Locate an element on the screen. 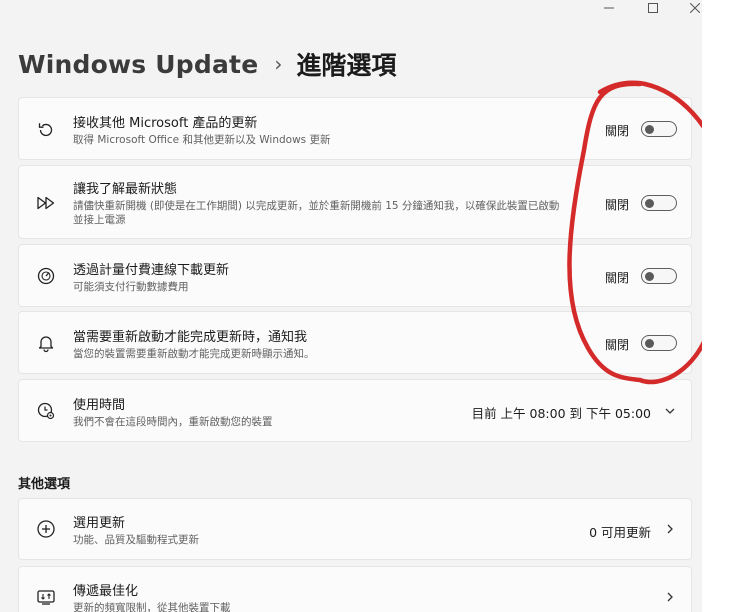 This screenshot has height=612, width=740. card-delivery-optimization: 傳遞最佳化 更新的頻寬限制，從其他裝置下載 is located at coordinates (355, 589).